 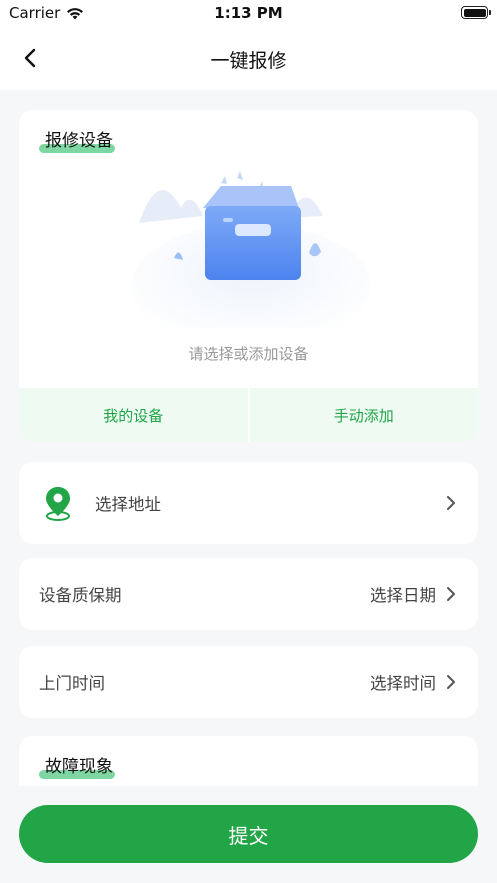 I want to click on my-devices-button: 我的设备, so click(x=133, y=415).